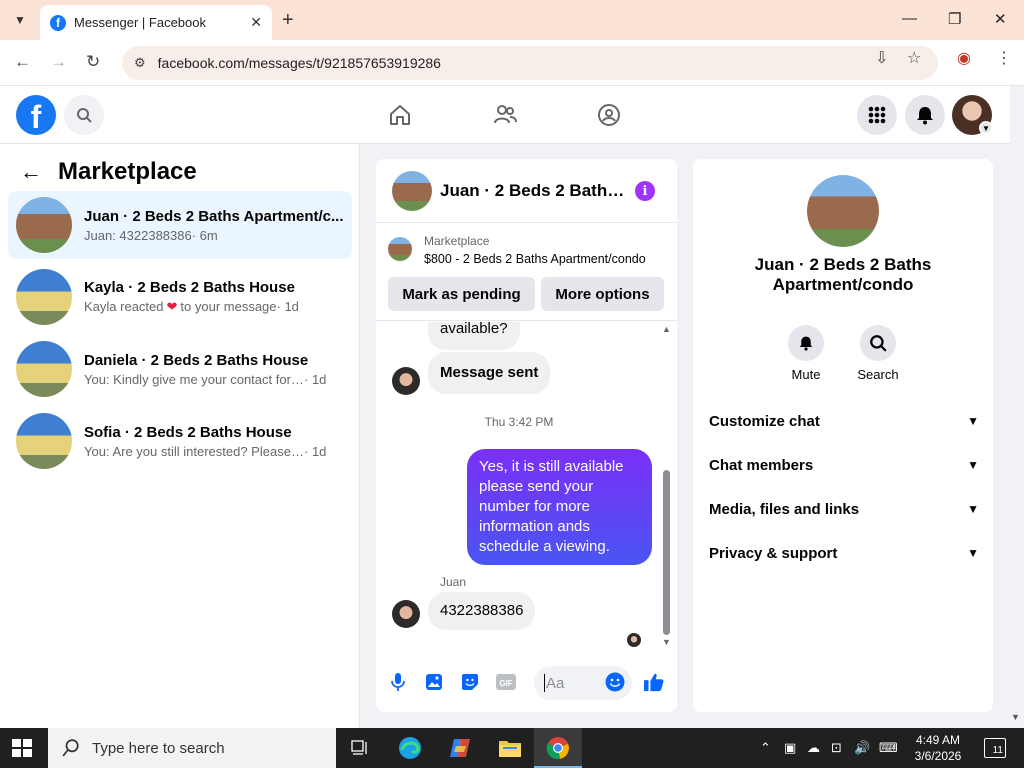 This screenshot has width=1024, height=768. I want to click on gif-icon: GIF, so click(506, 682).